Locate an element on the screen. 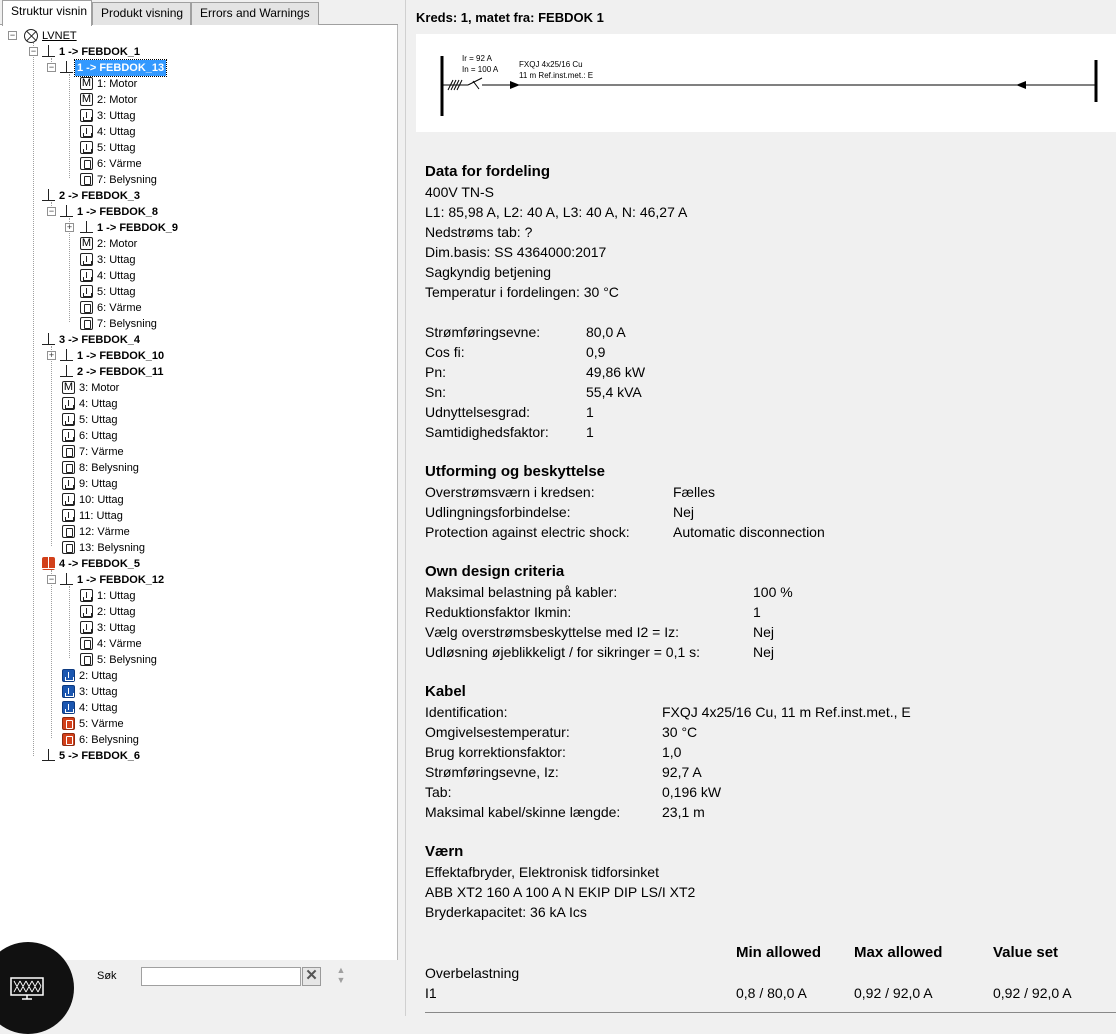  tree-node-febdok-3: 2 -> FEBDOK_3 is located at coordinates (92, 196).